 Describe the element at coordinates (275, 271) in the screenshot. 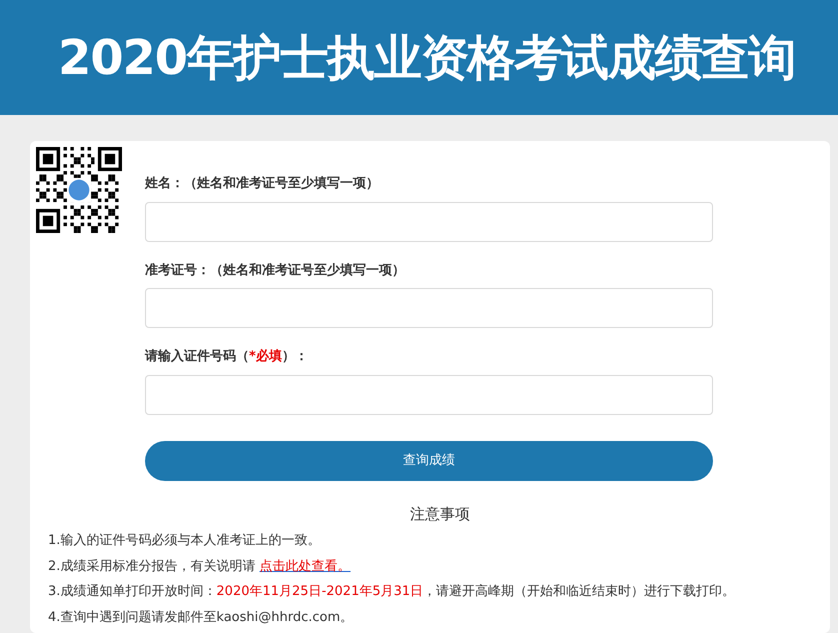

I see `field-label: 准考证号：（姓名和准考证号至少填写一项）` at that location.